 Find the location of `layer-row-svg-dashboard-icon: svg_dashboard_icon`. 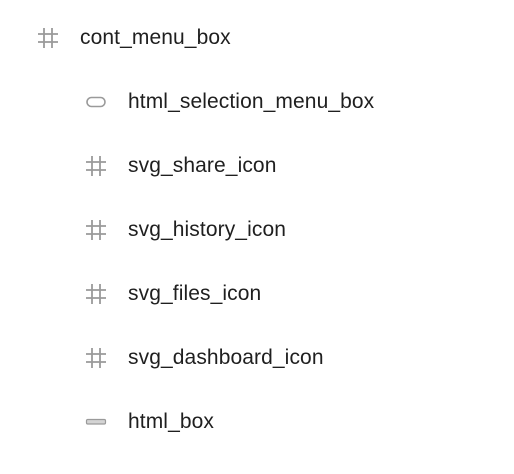

layer-row-svg-dashboard-icon: svg_dashboard_icon is located at coordinates (204, 358).